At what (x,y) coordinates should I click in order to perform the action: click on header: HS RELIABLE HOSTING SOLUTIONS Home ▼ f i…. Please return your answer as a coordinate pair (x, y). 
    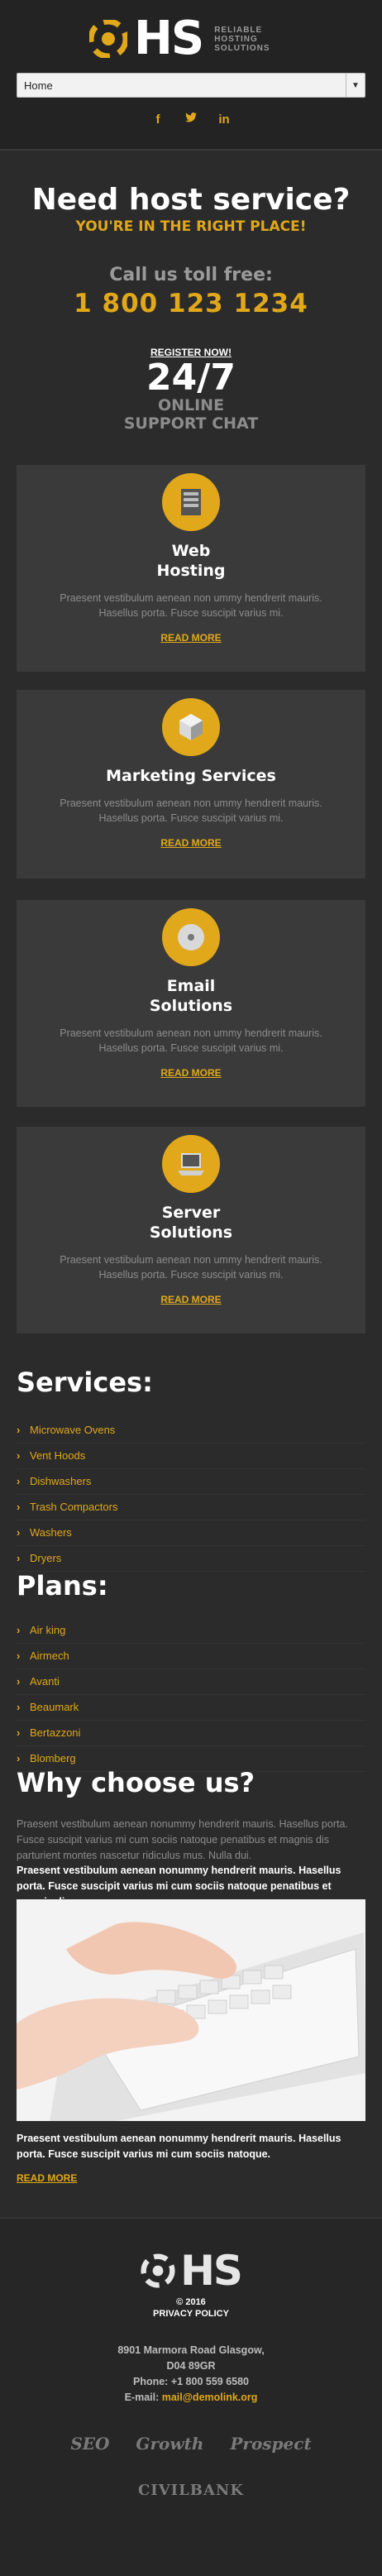
    Looking at the image, I should click on (191, 75).